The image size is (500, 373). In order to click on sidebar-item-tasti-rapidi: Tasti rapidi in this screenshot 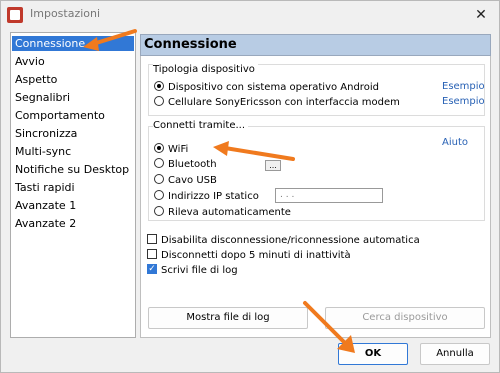, I will do `click(73, 187)`.